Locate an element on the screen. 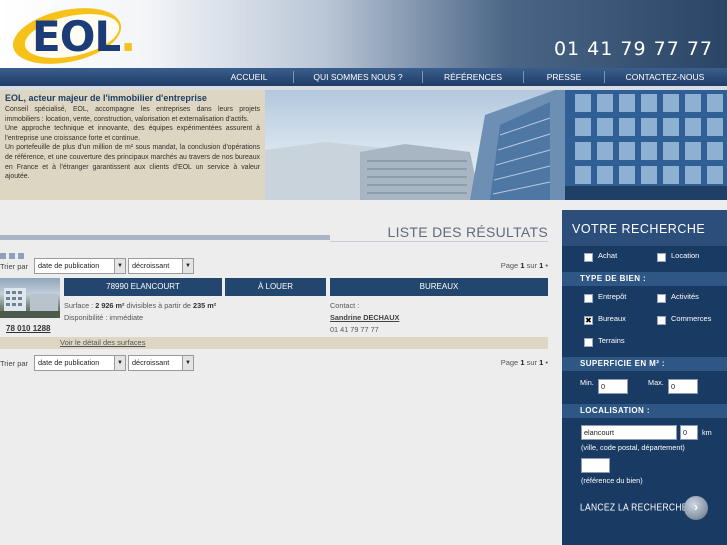 The image size is (727, 545). contact-name-link: Sandrine DECHAUX is located at coordinates (364, 318).